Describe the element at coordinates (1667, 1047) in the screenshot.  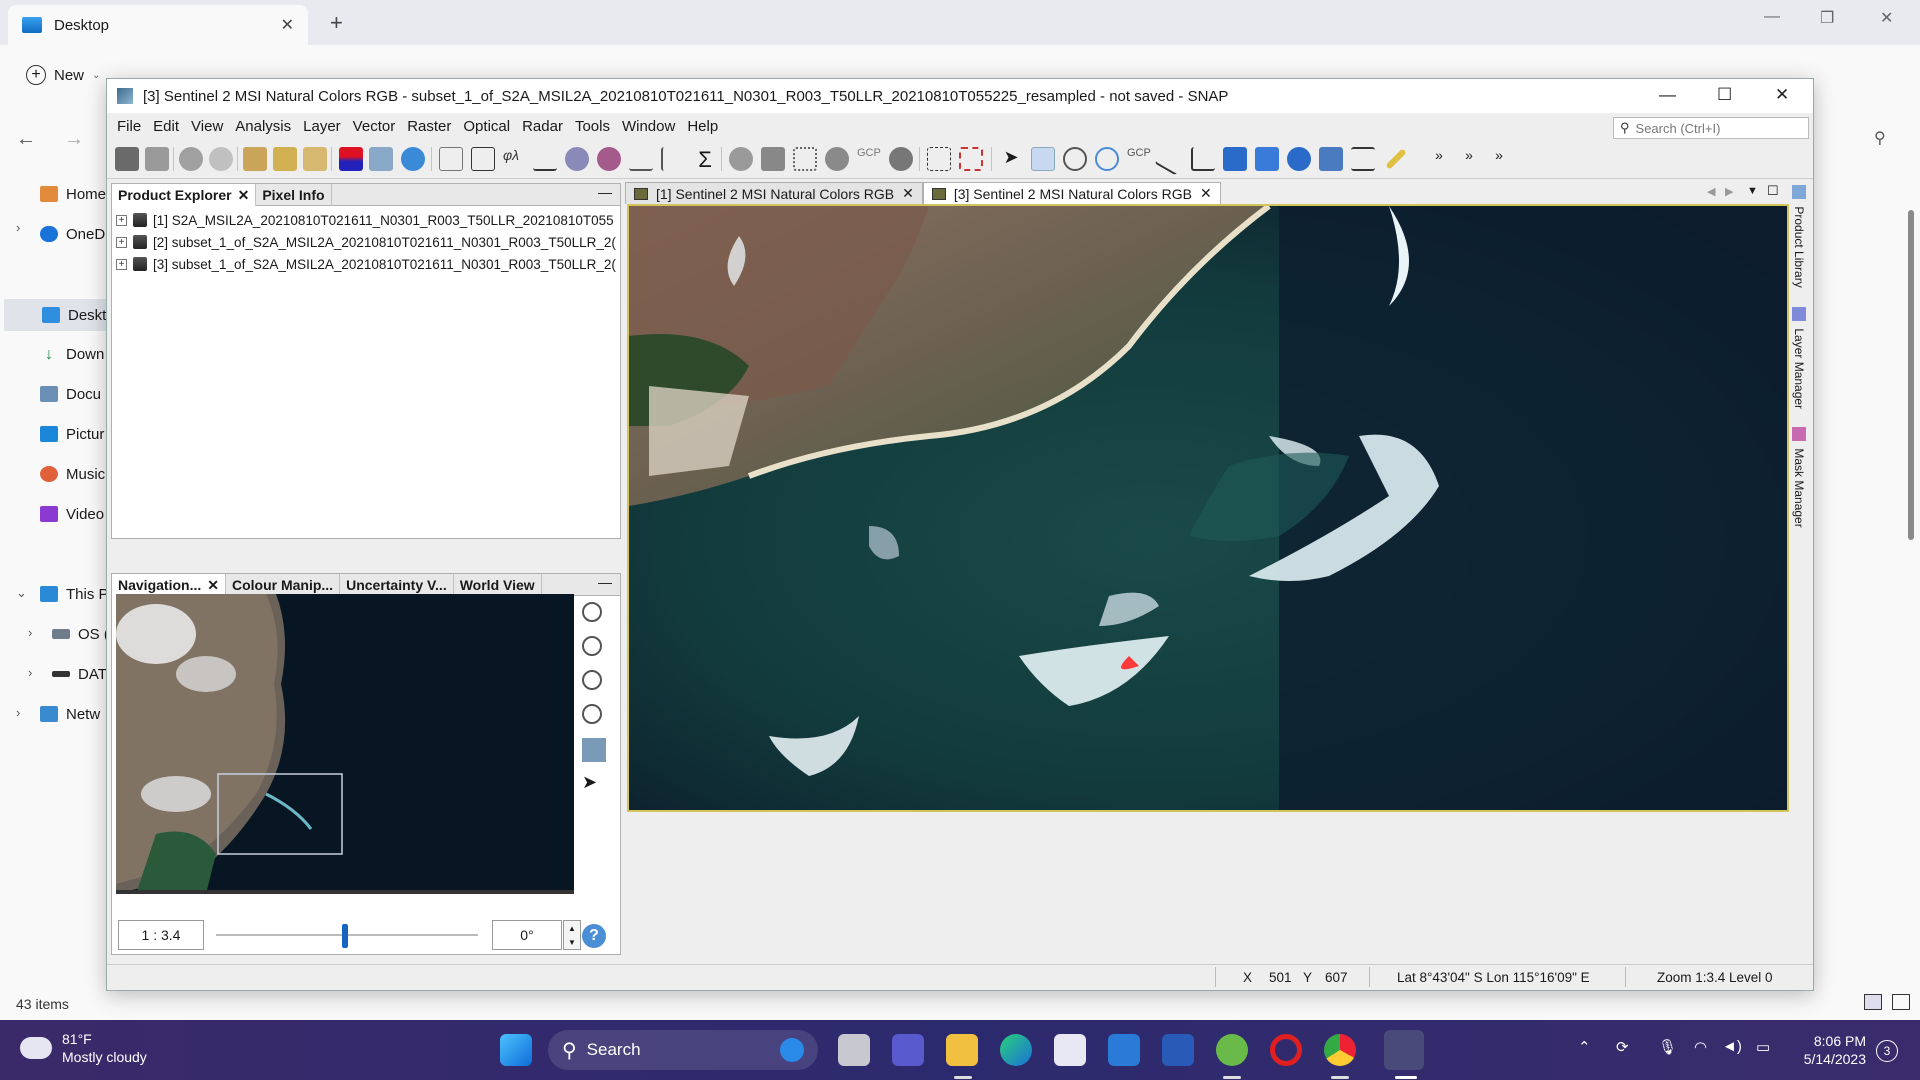
I see `microphone-icon: 🎙` at that location.